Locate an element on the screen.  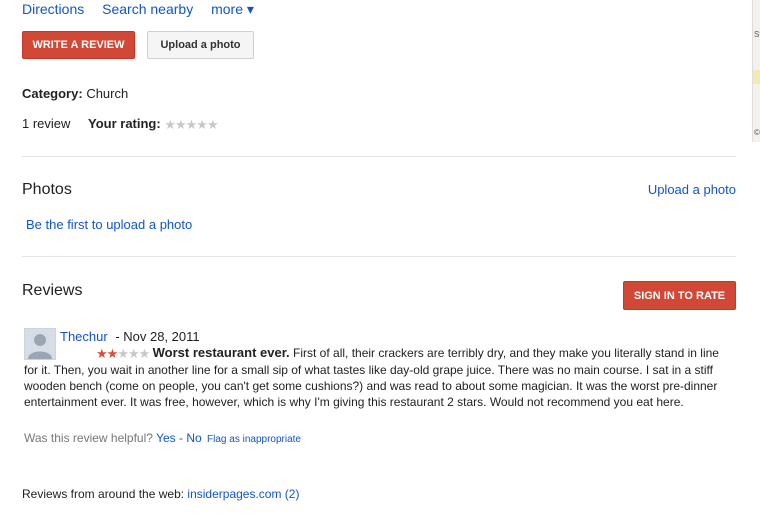
category-label: Category: is located at coordinates (52, 93).